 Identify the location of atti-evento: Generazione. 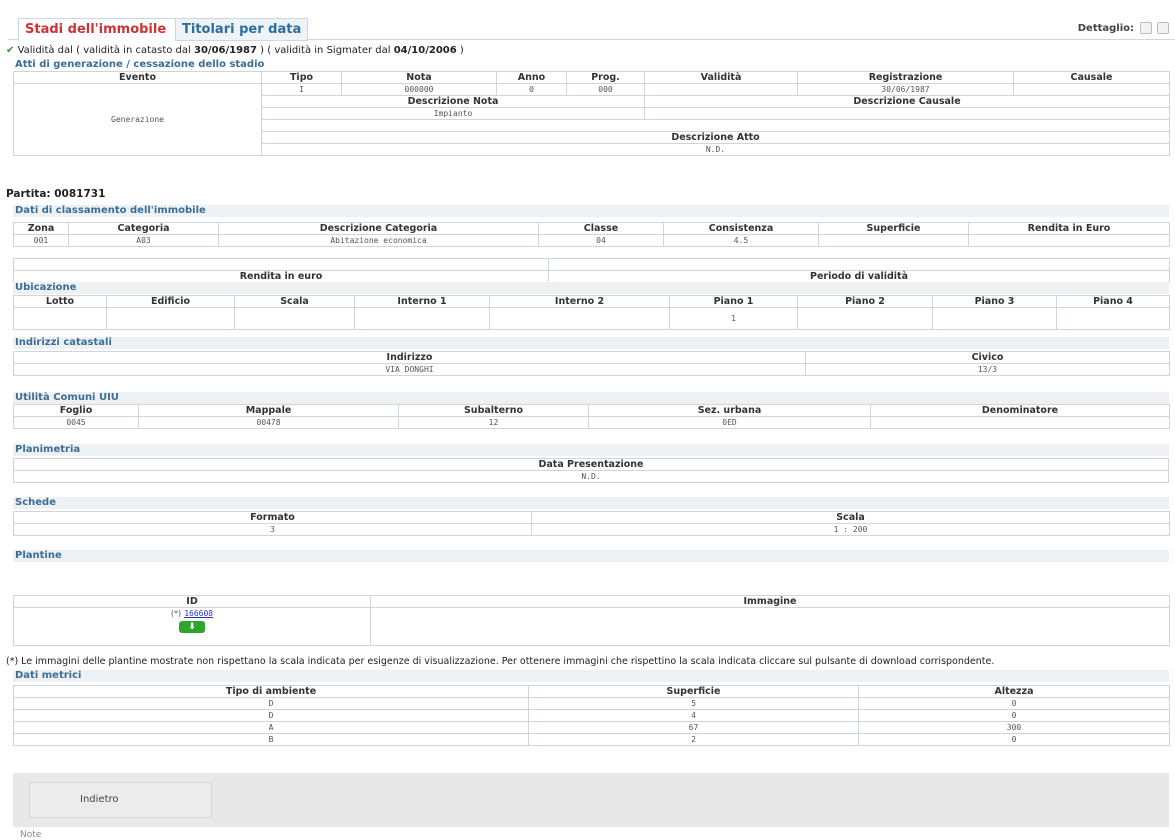
(137, 119).